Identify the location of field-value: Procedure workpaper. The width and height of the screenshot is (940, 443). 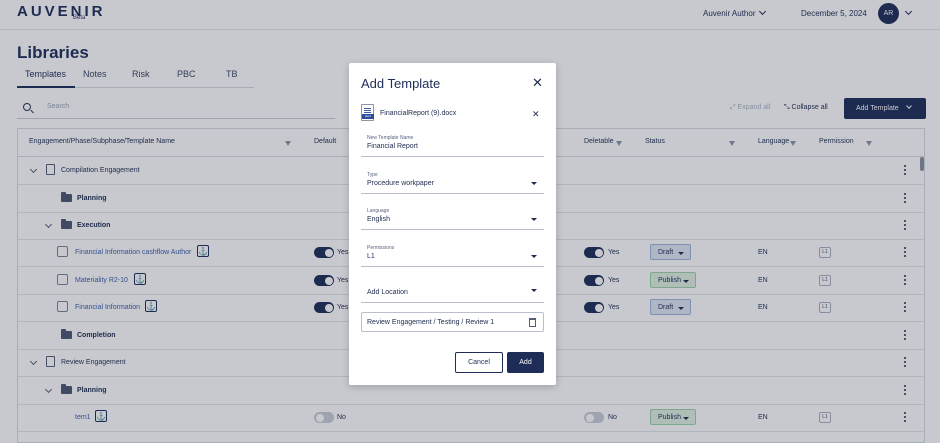
(400, 183).